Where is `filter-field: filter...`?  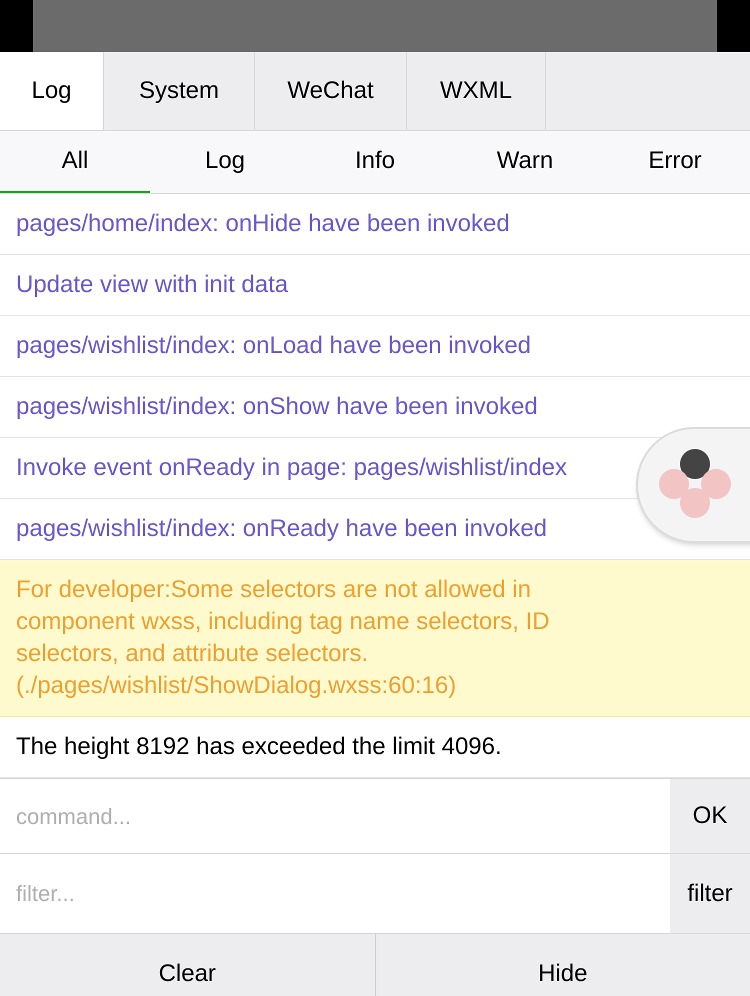 filter-field: filter... is located at coordinates (335, 893).